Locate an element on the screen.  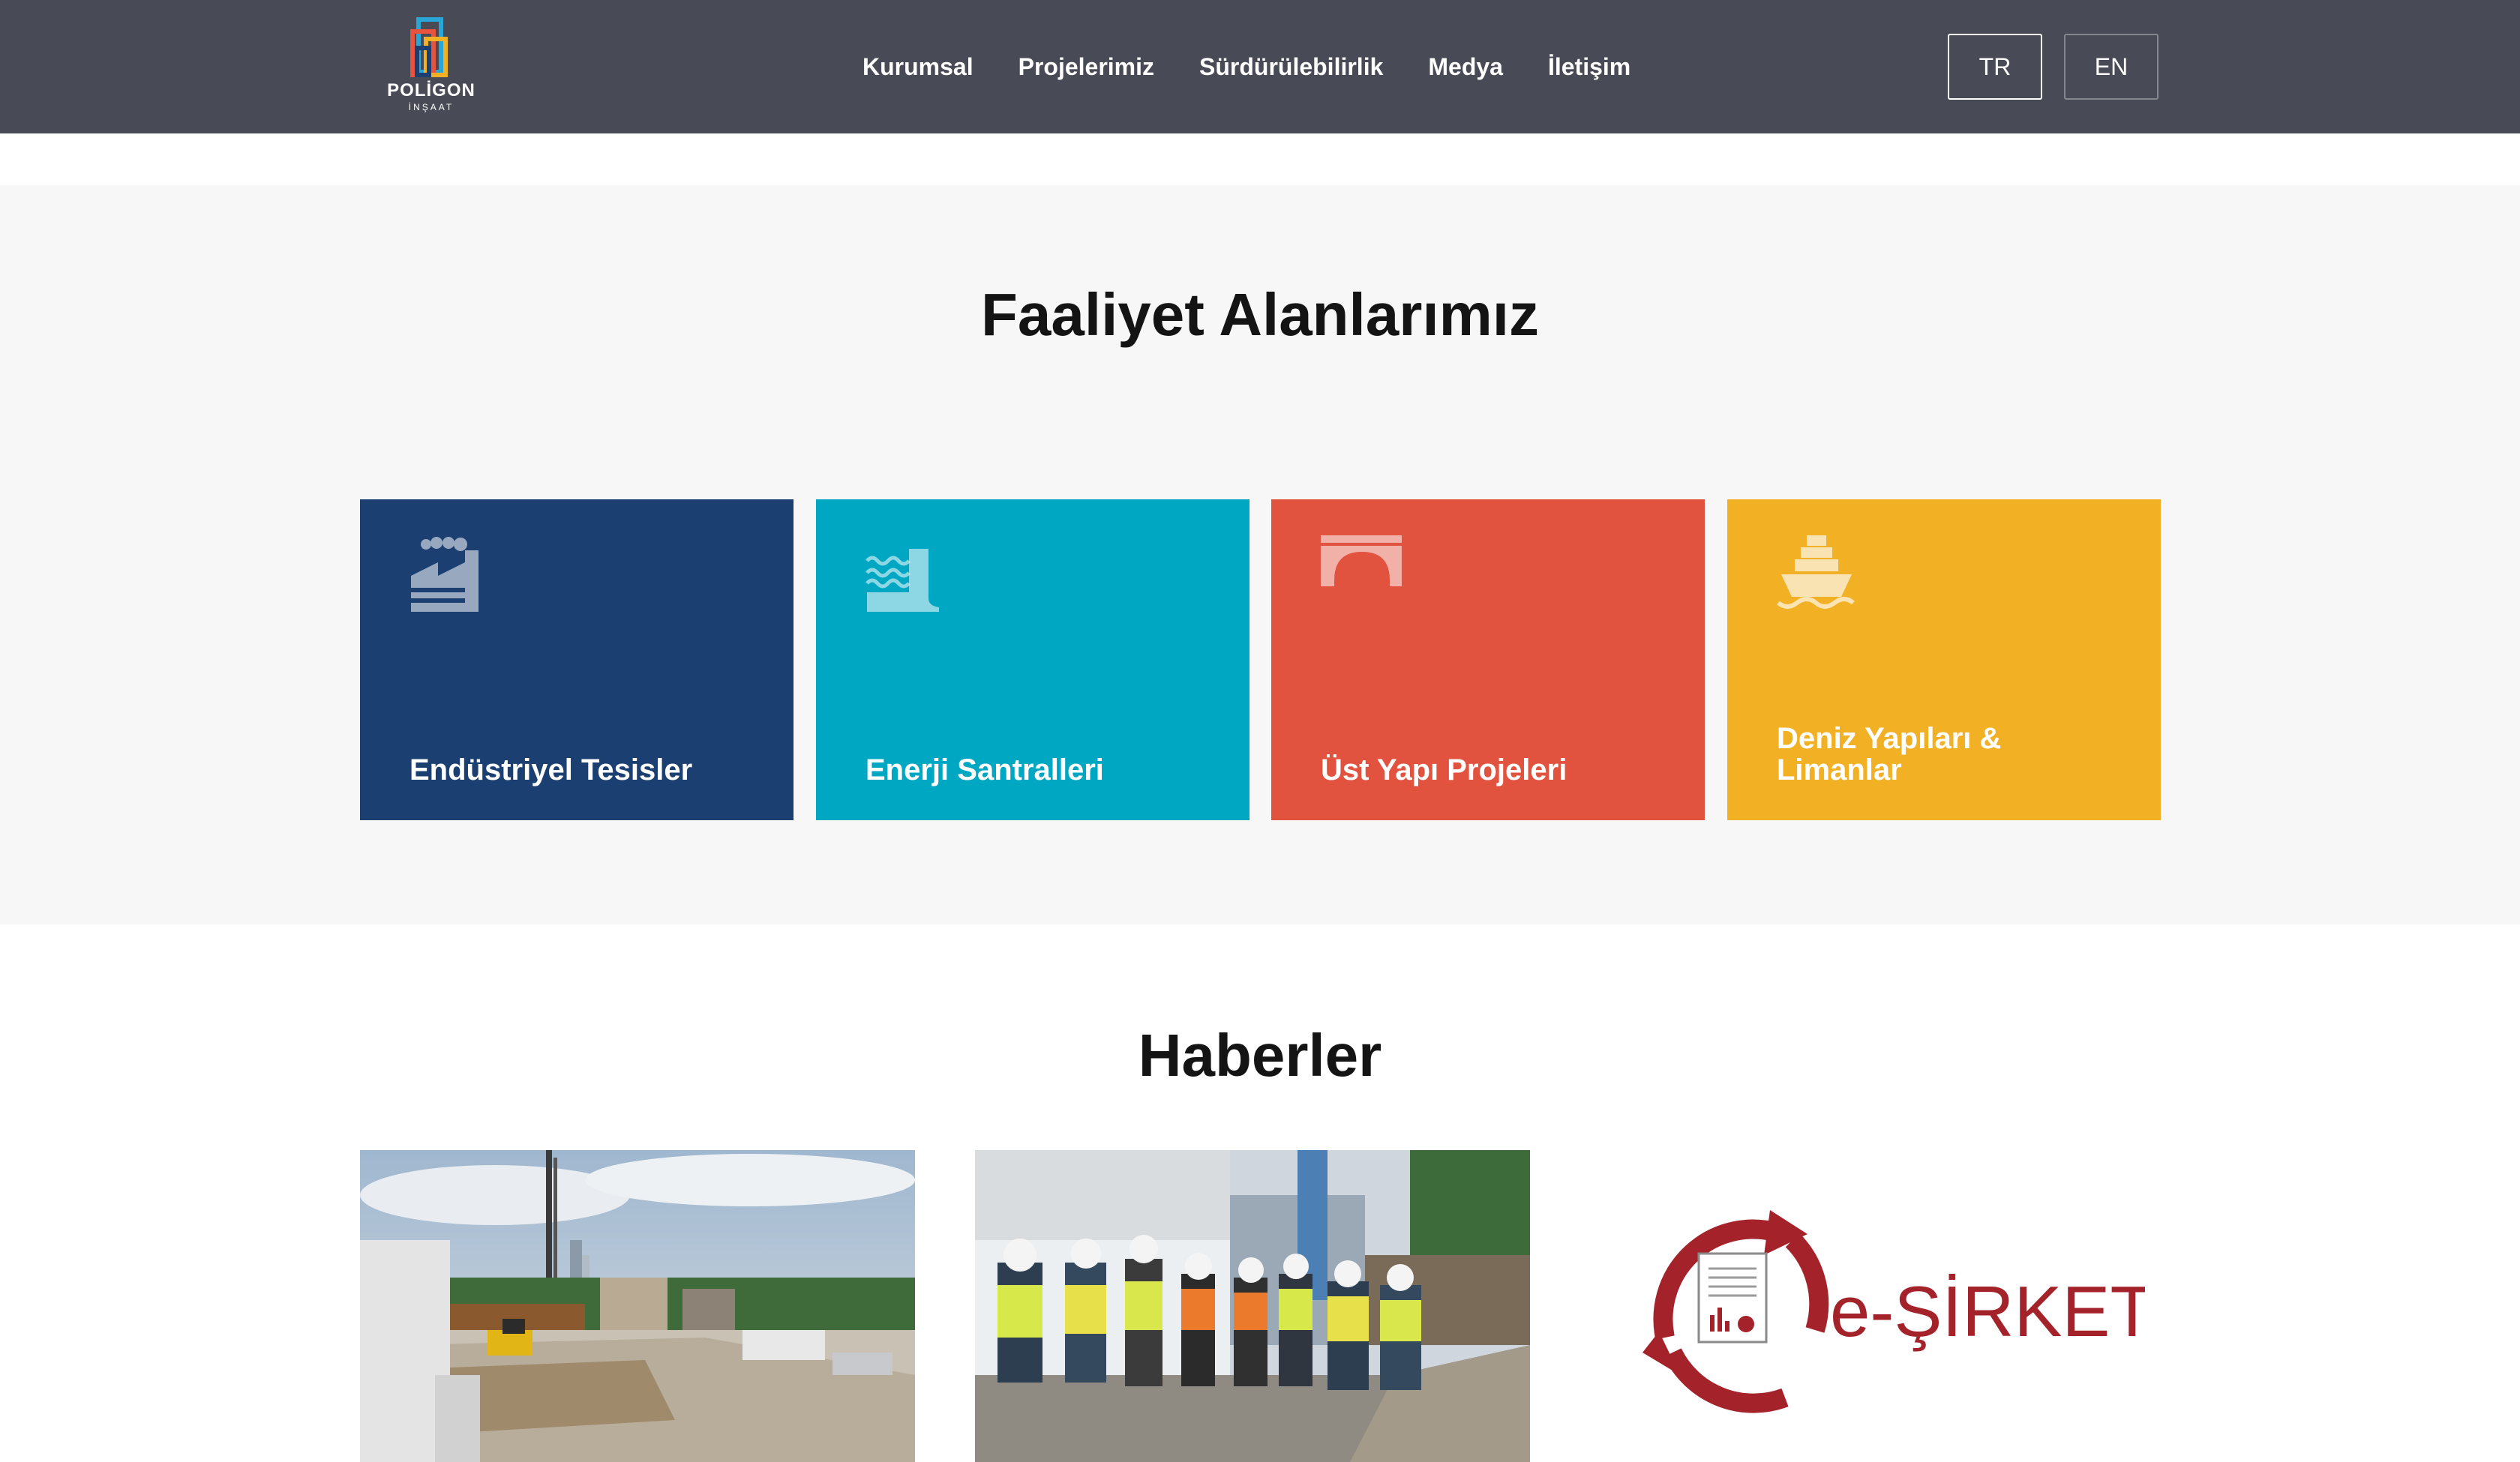
activities-title: Faaliyet Alanlarımız is located at coordinates (1260, 314).